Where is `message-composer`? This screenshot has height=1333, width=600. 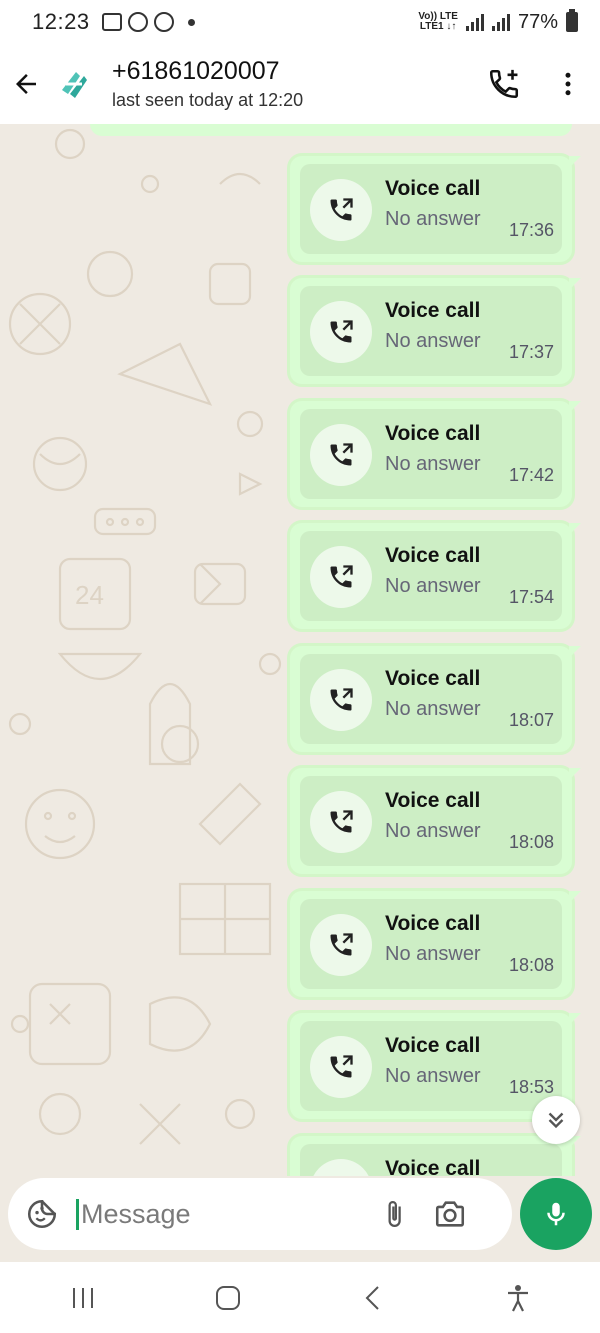 message-composer is located at coordinates (260, 1214).